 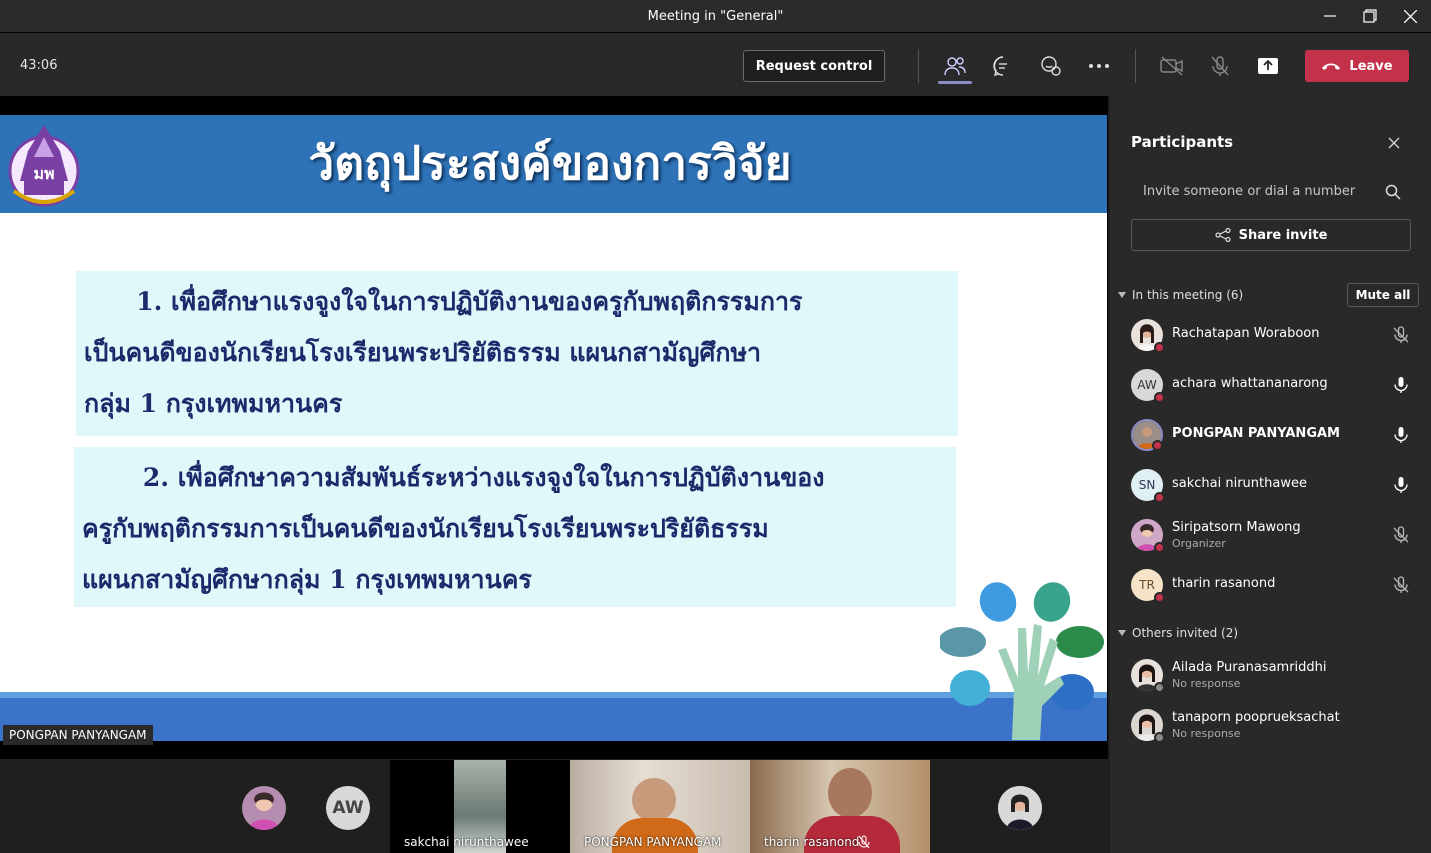 I want to click on video-tile-label: sakchai nirunthawee, so click(x=466, y=842).